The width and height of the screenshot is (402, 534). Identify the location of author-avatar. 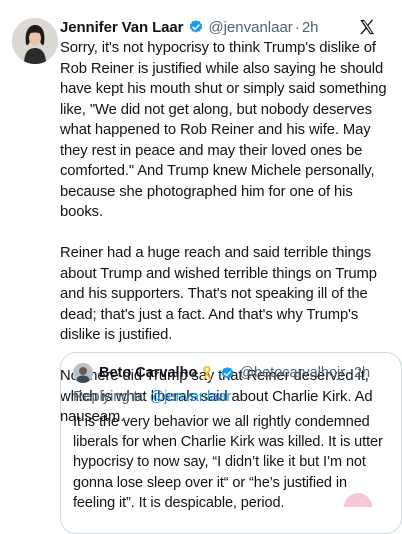
(35, 41).